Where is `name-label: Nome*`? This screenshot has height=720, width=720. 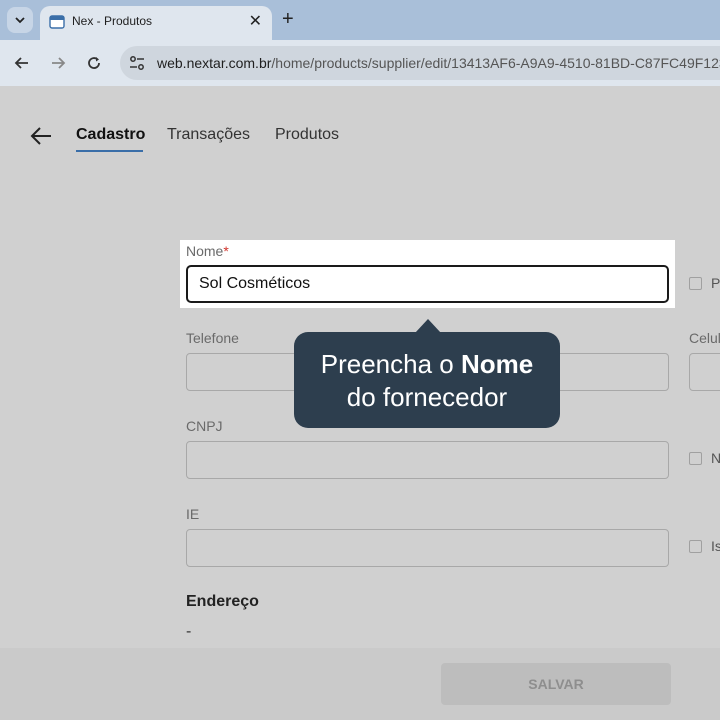
name-label: Nome* is located at coordinates (207, 251).